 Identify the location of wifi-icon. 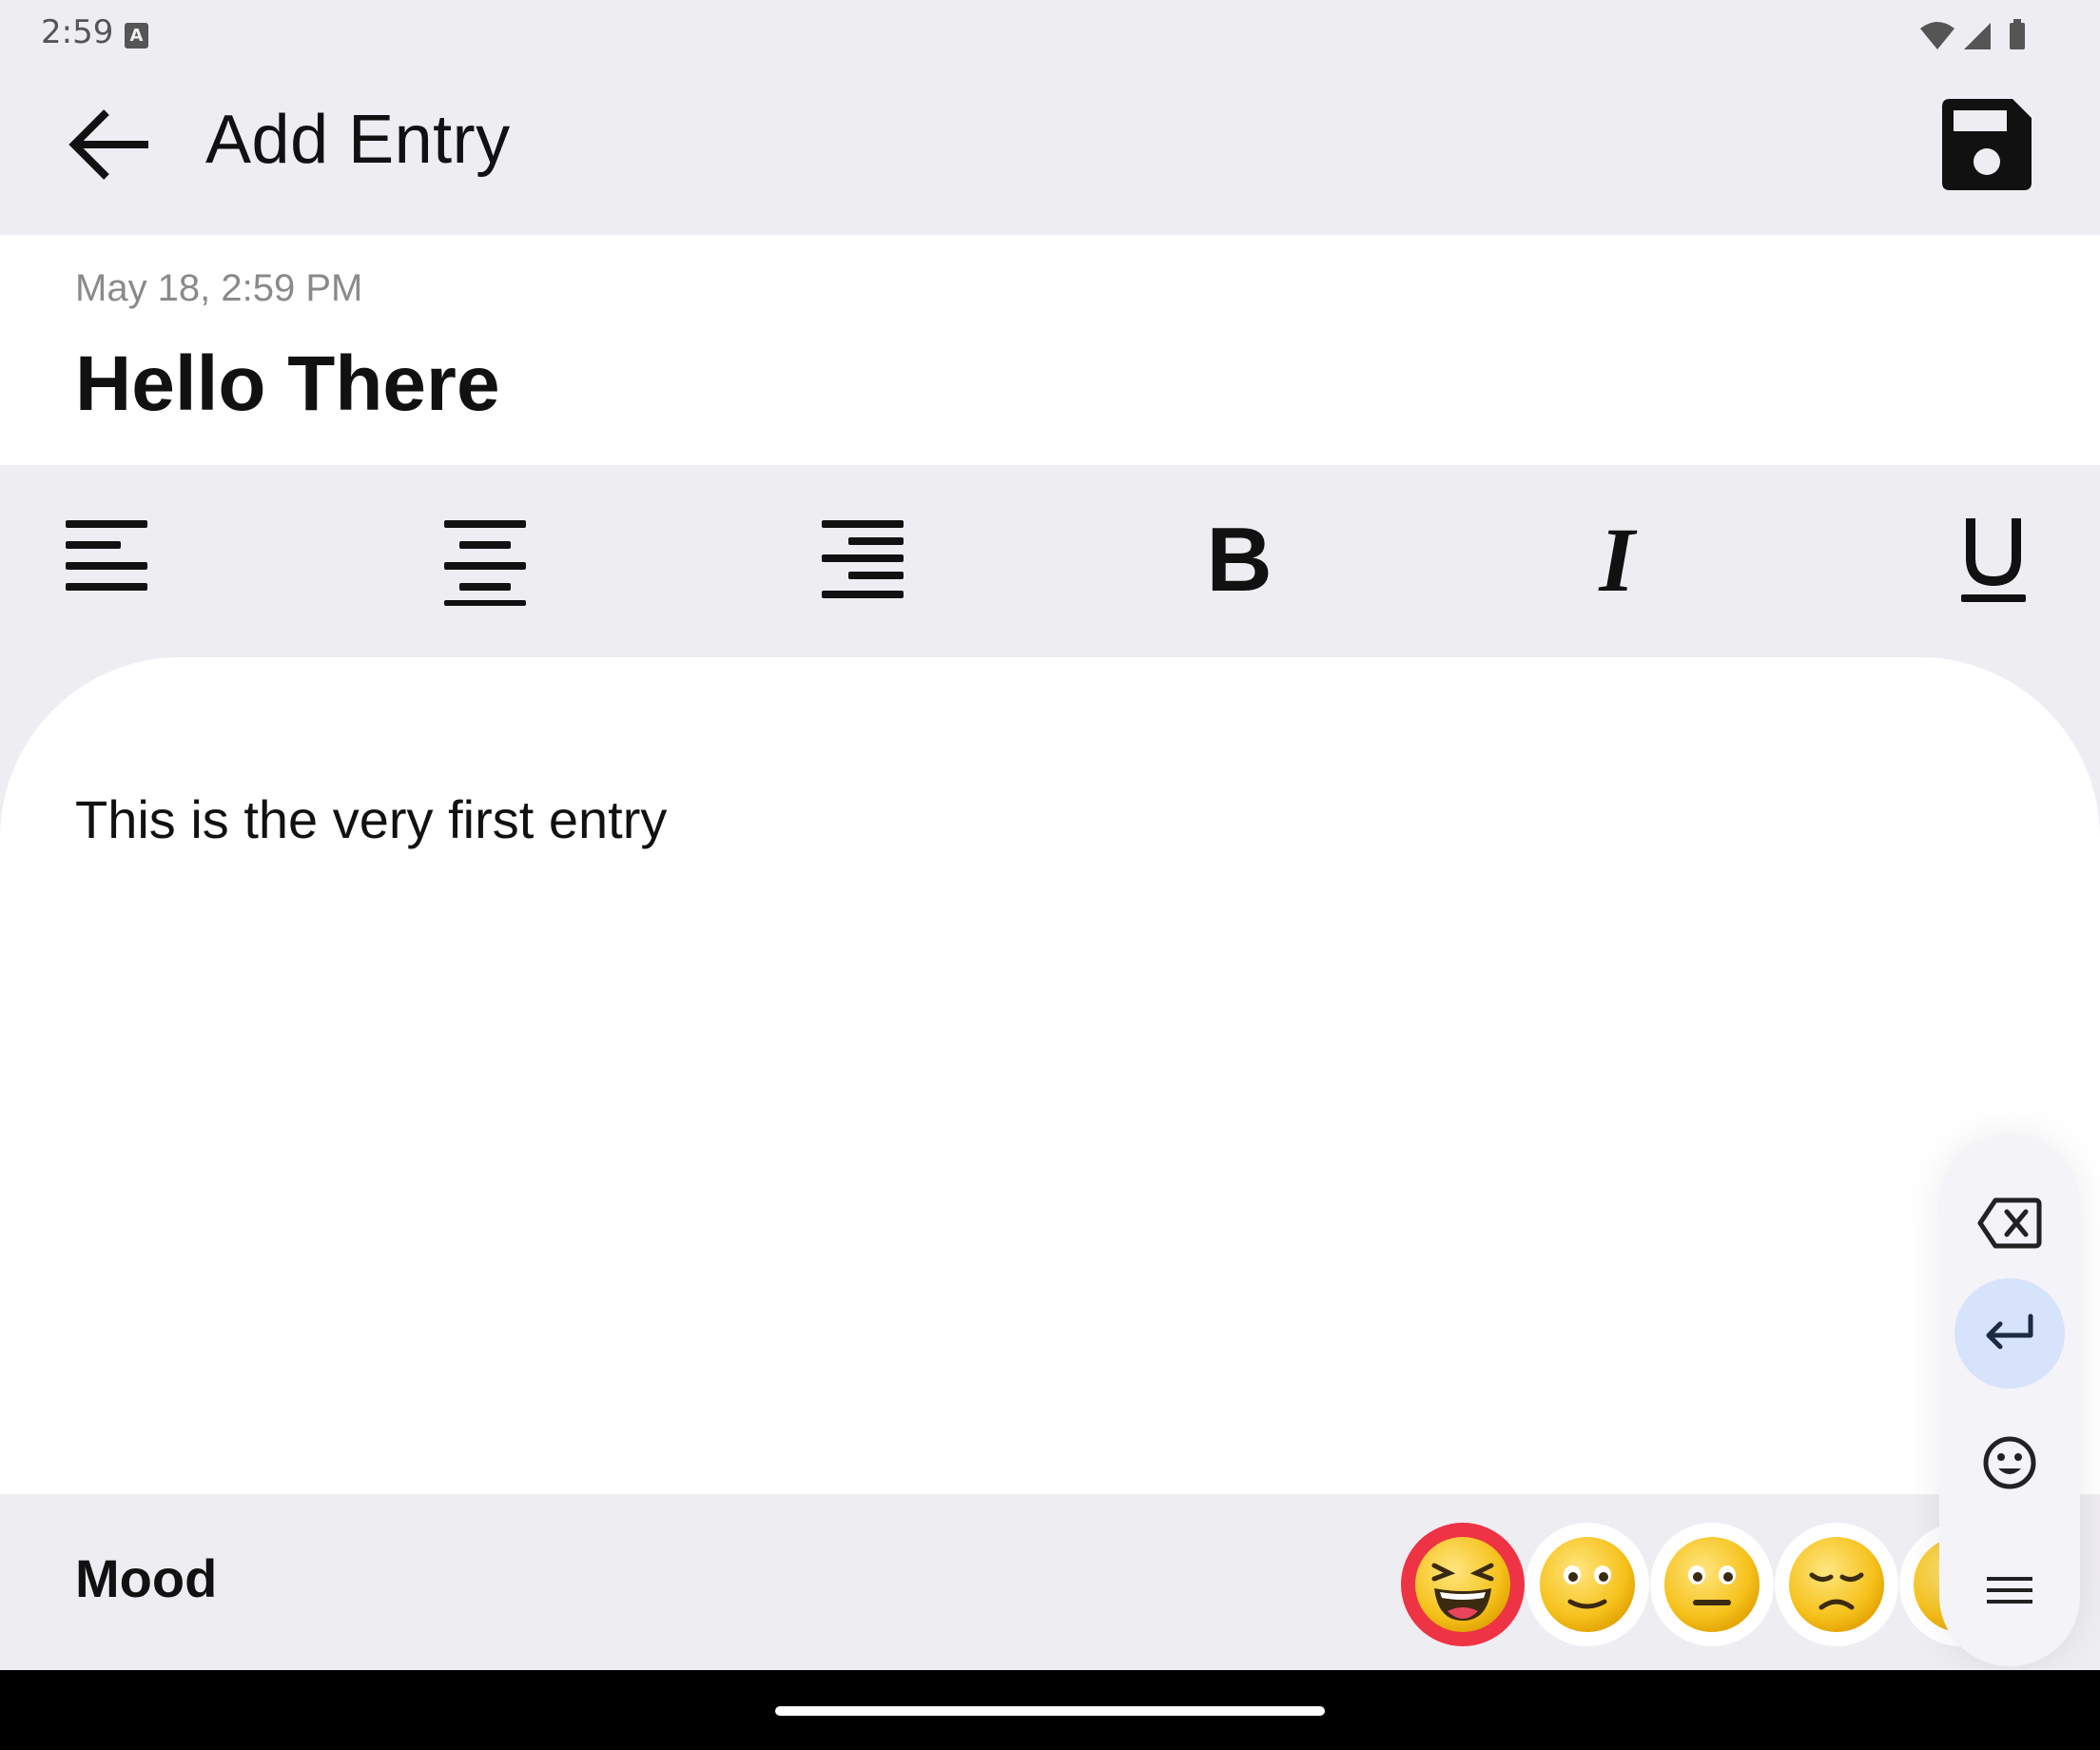
(1937, 35).